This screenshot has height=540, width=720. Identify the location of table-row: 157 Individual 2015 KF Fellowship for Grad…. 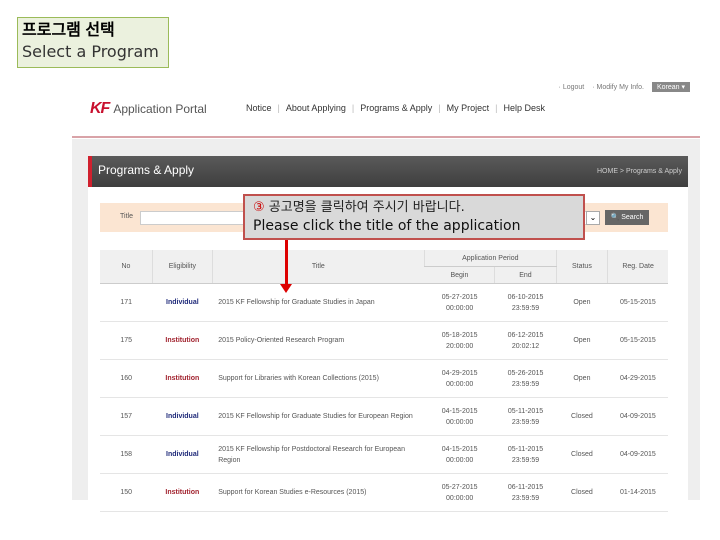
(384, 416).